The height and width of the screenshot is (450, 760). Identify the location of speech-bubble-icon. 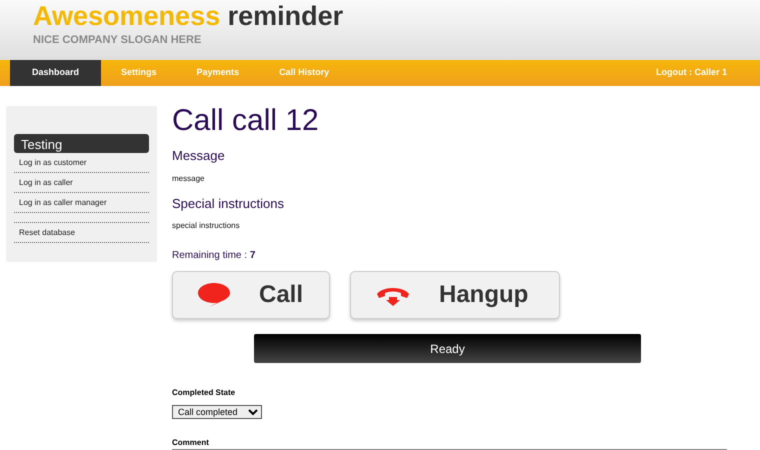
(214, 295).